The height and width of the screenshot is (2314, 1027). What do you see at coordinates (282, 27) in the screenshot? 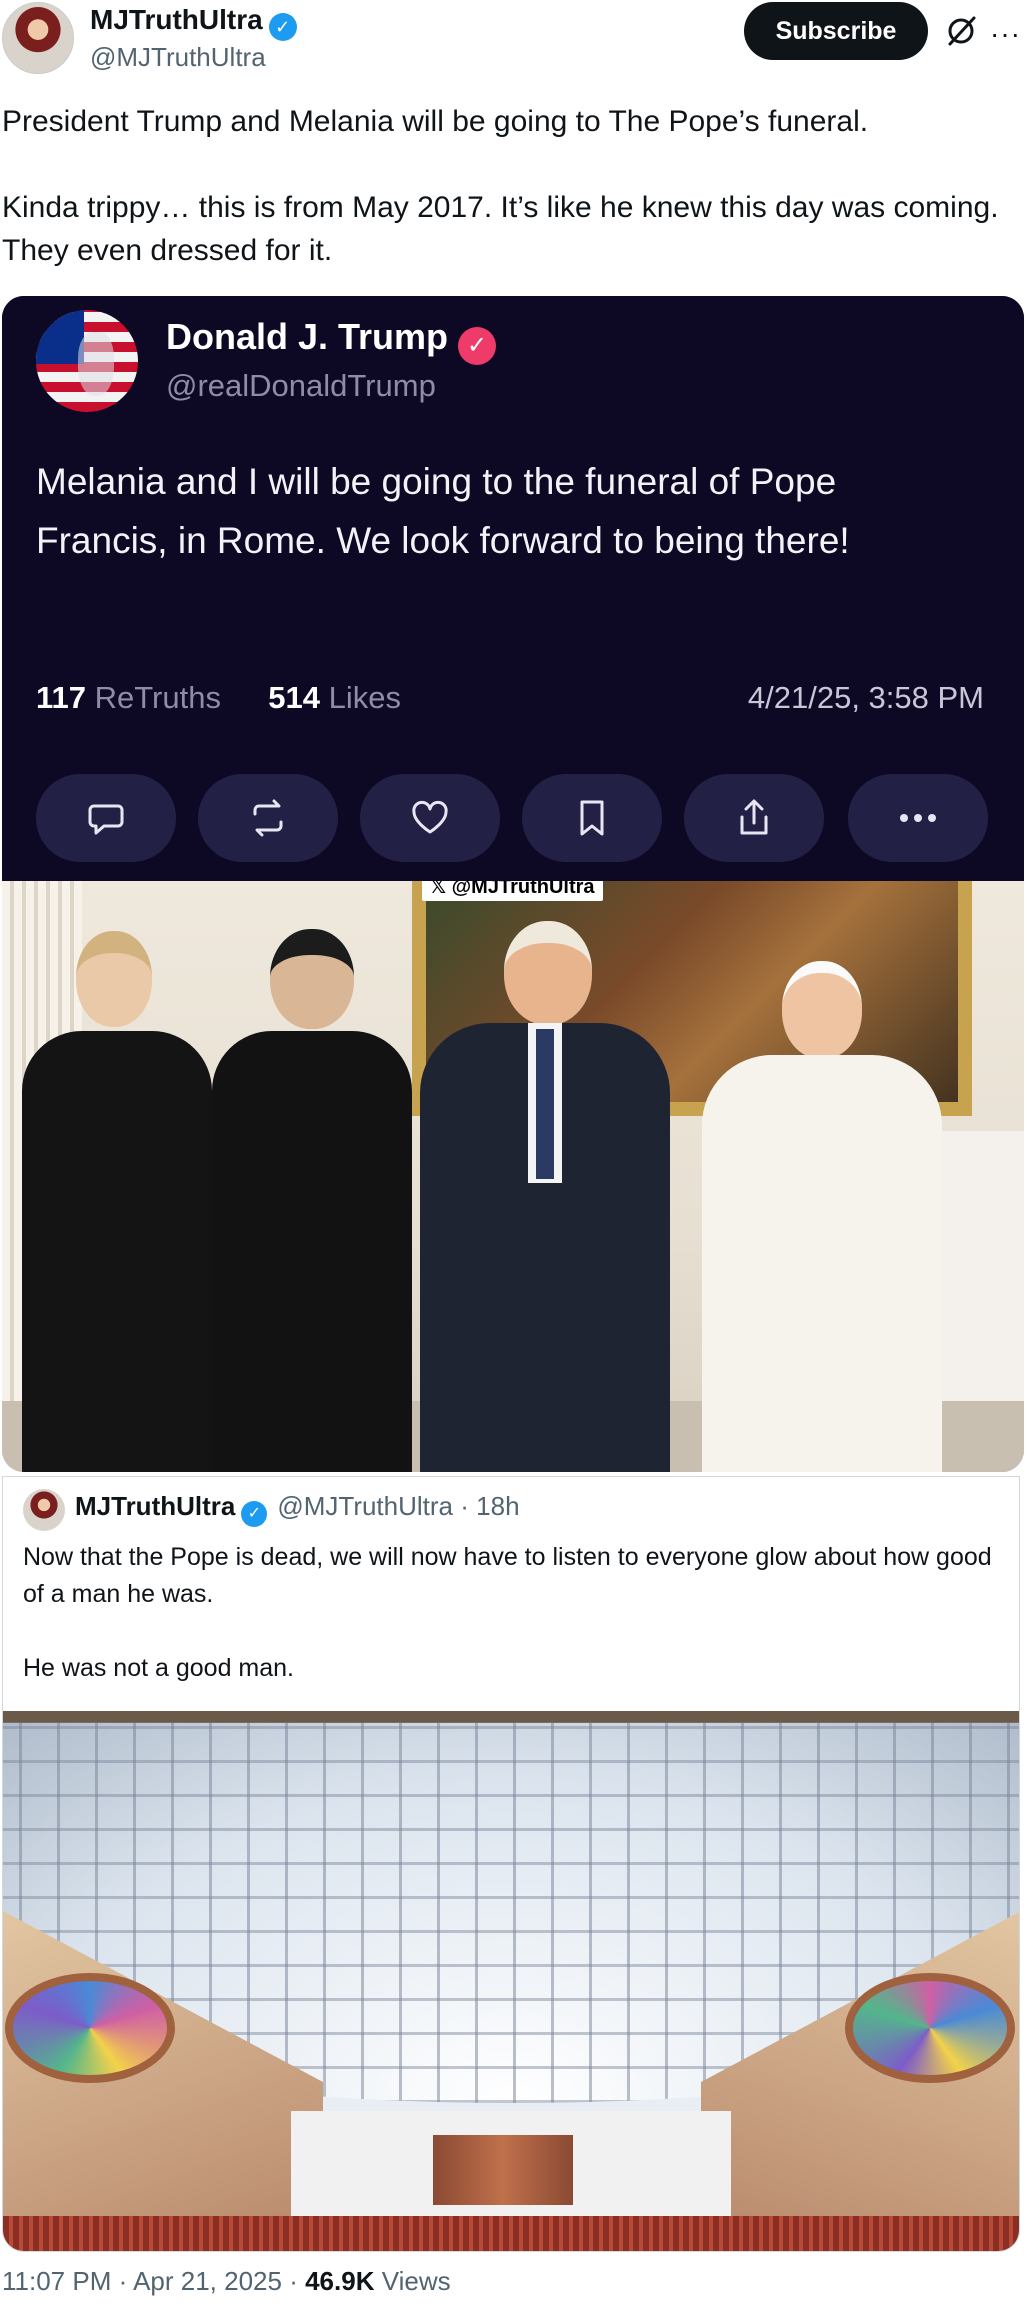
I see `verified-badge-icon: ✓` at bounding box center [282, 27].